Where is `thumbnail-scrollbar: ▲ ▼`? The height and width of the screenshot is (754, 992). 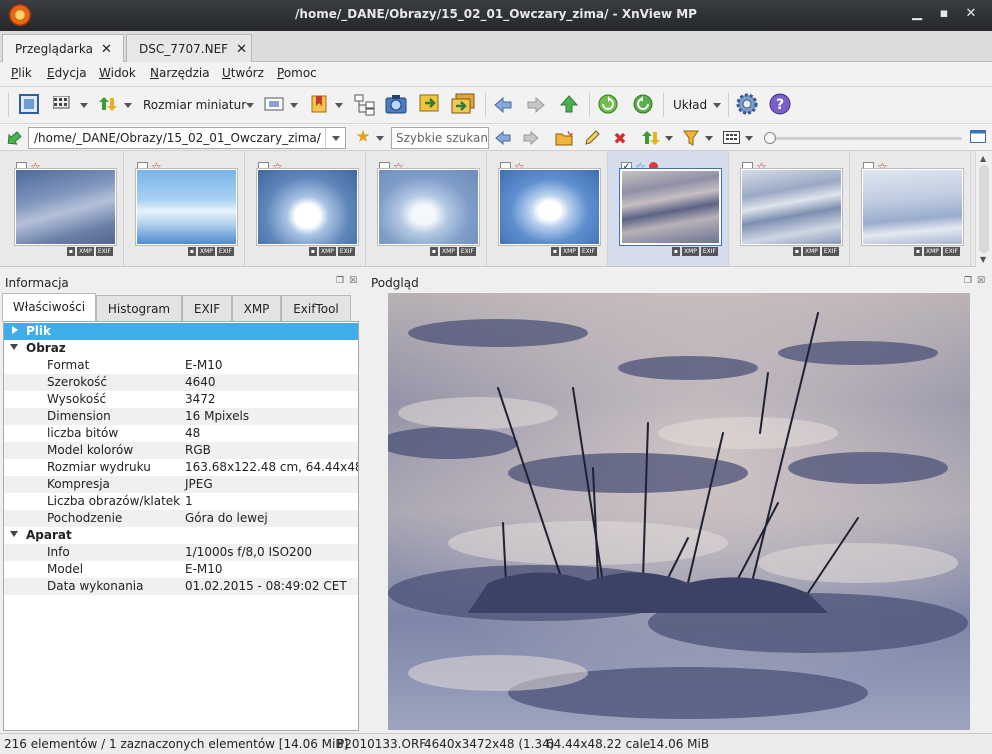 thumbnail-scrollbar: ▲ ▼ is located at coordinates (983, 209).